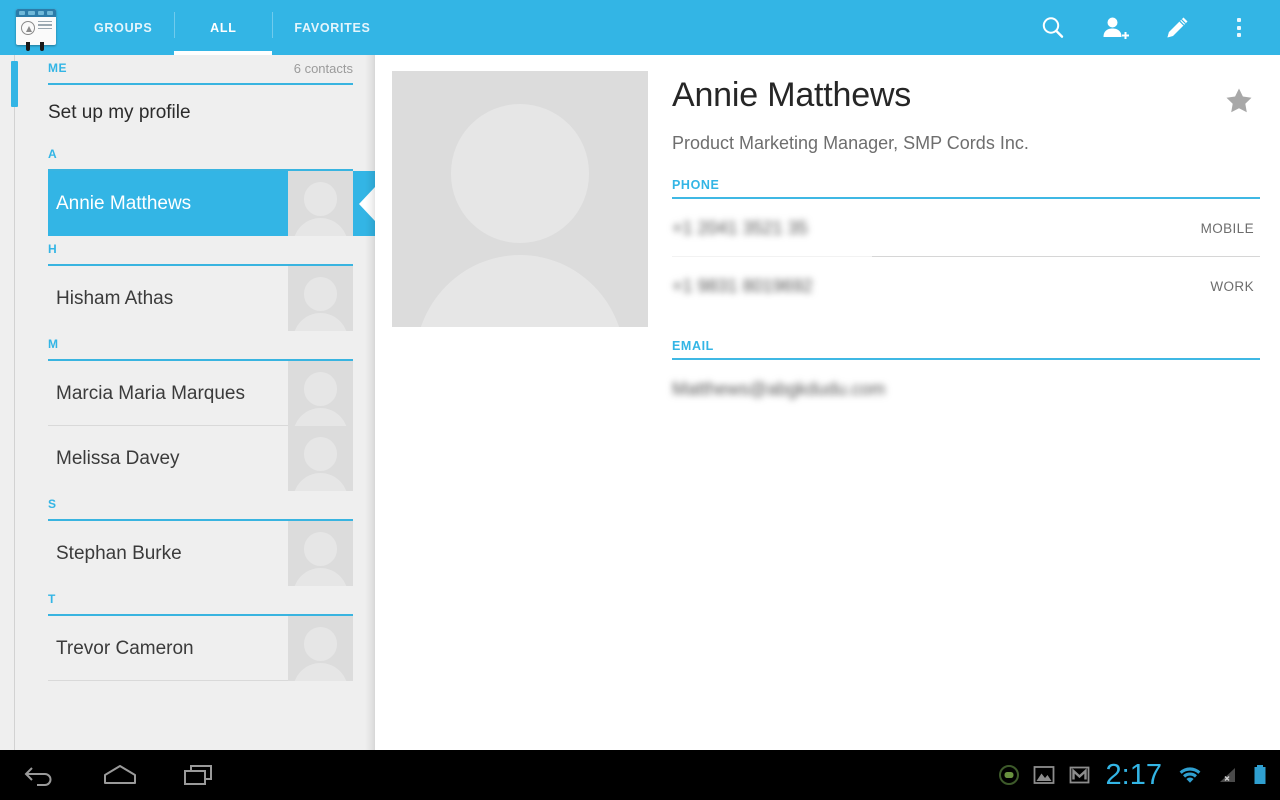 The width and height of the screenshot is (1280, 800). What do you see at coordinates (792, 95) in the screenshot?
I see `contact-detail-name: Annie Matthews` at bounding box center [792, 95].